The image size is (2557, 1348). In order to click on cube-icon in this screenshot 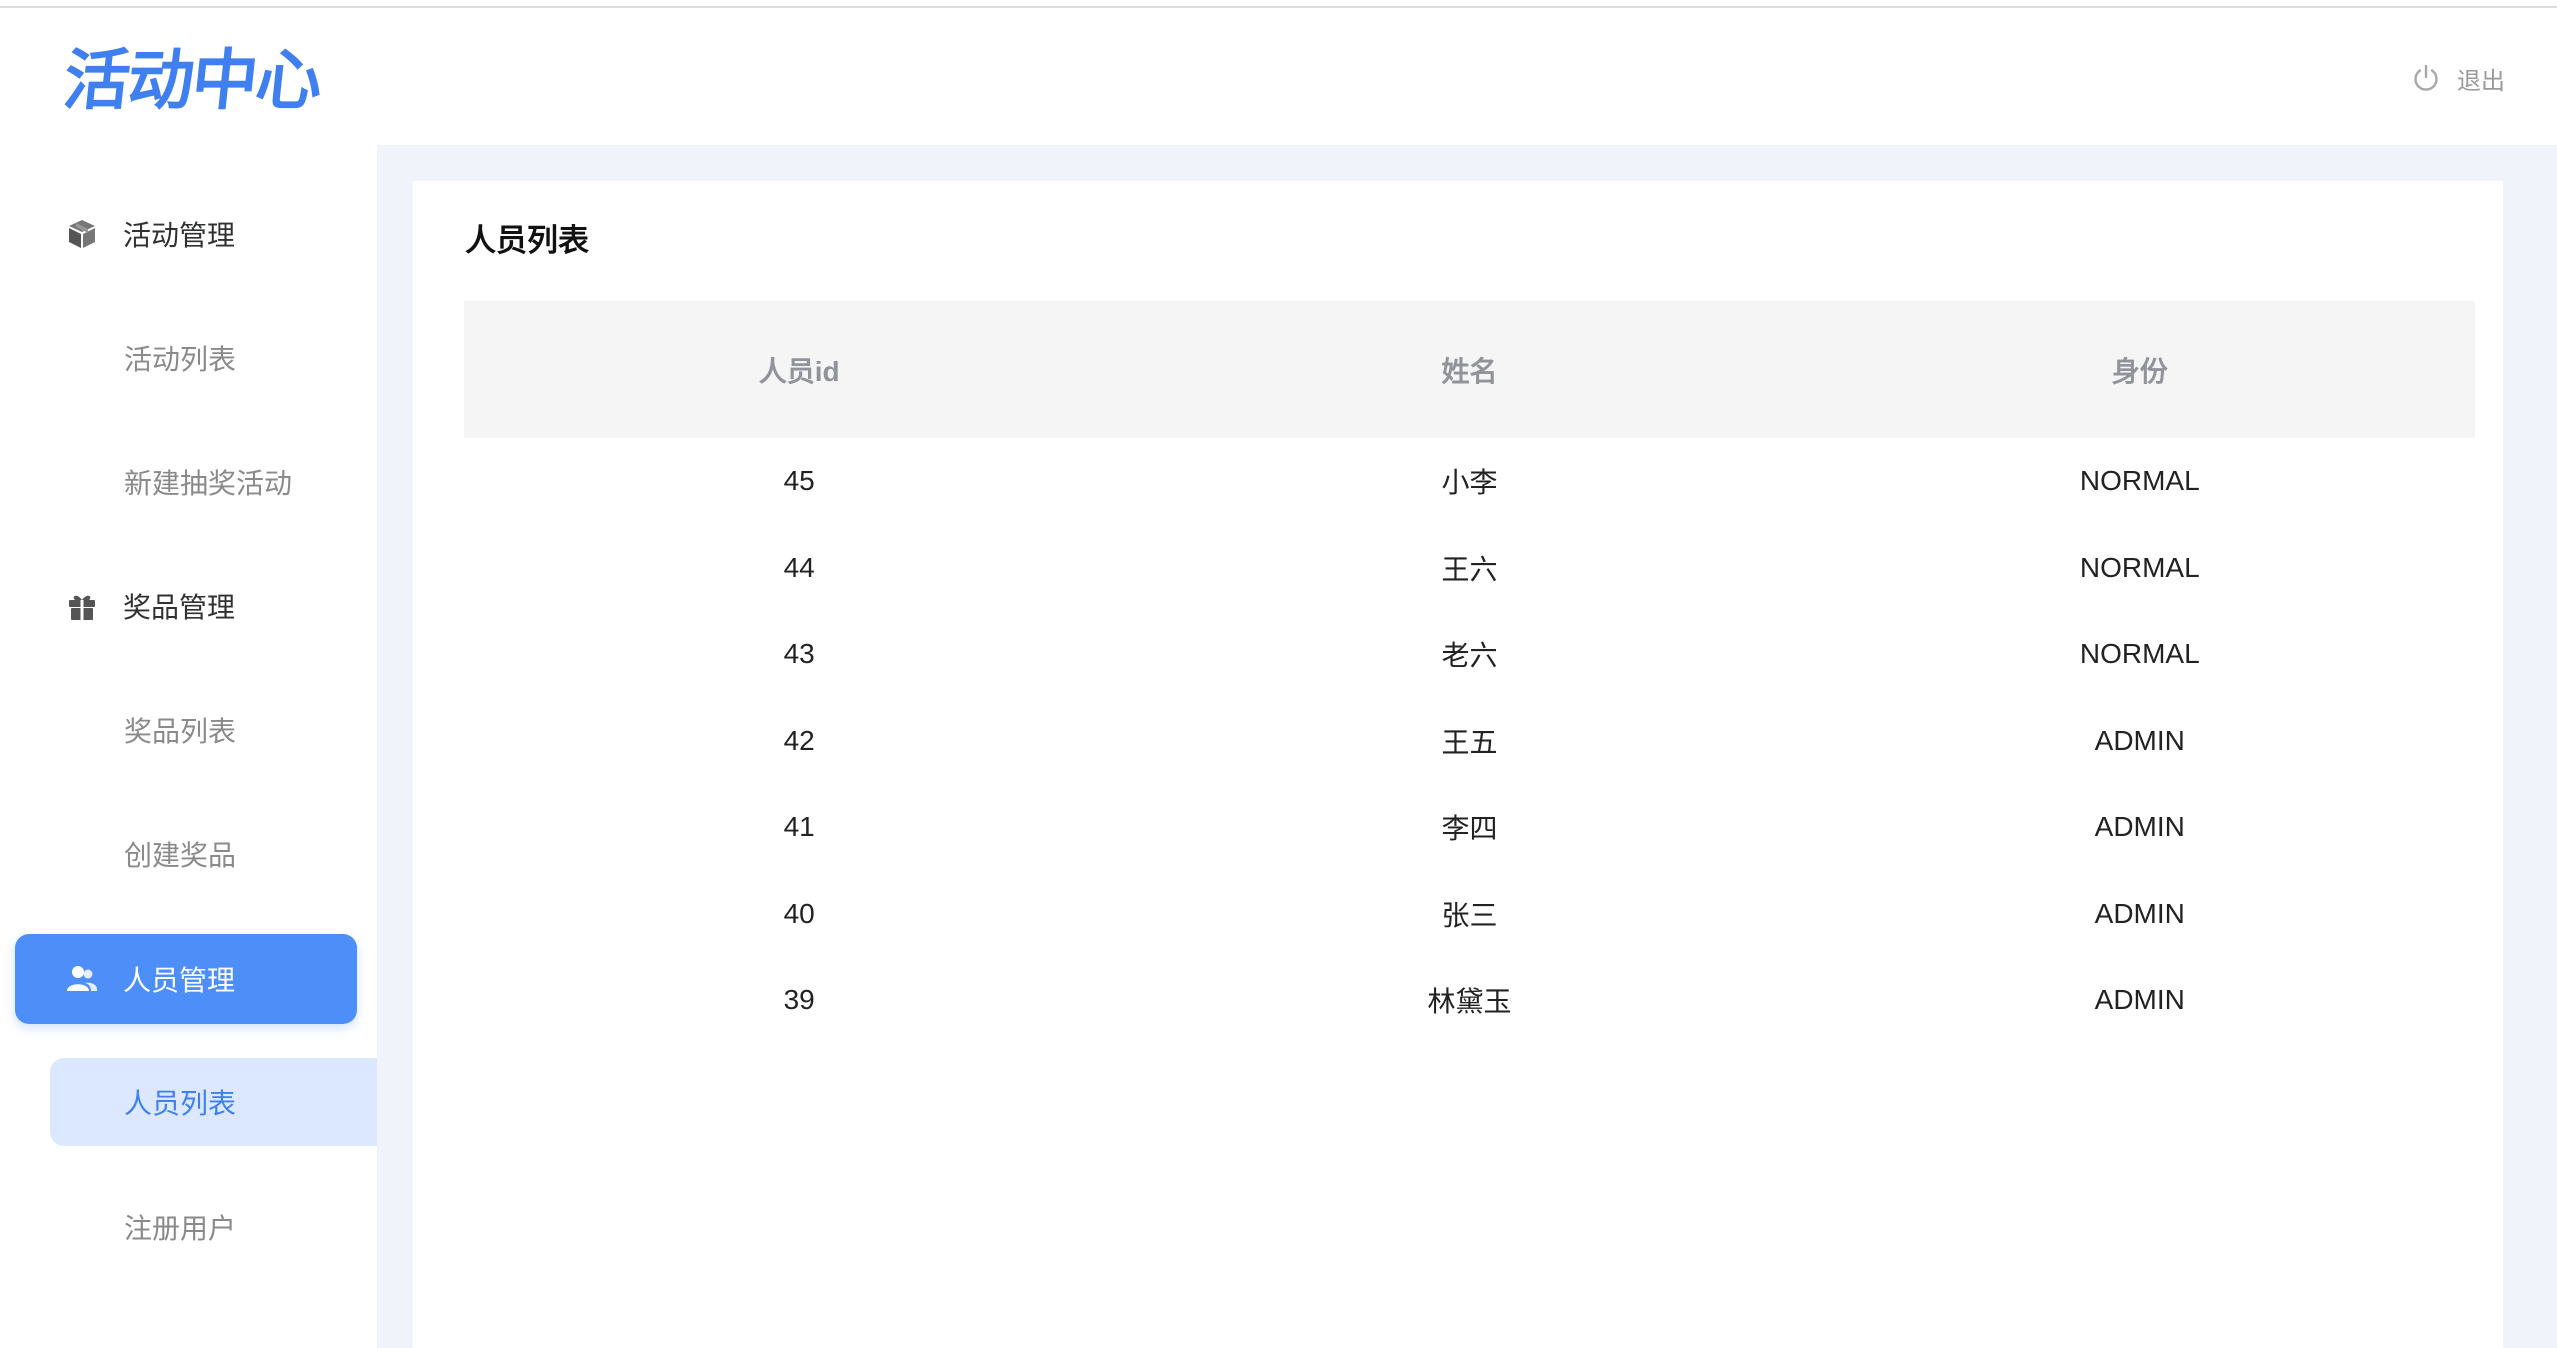, I will do `click(82, 234)`.